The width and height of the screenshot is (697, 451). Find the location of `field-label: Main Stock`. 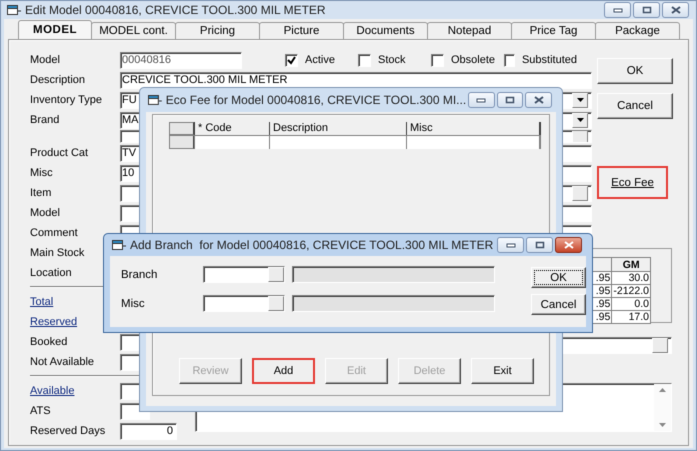

field-label: Main Stock is located at coordinates (58, 253).